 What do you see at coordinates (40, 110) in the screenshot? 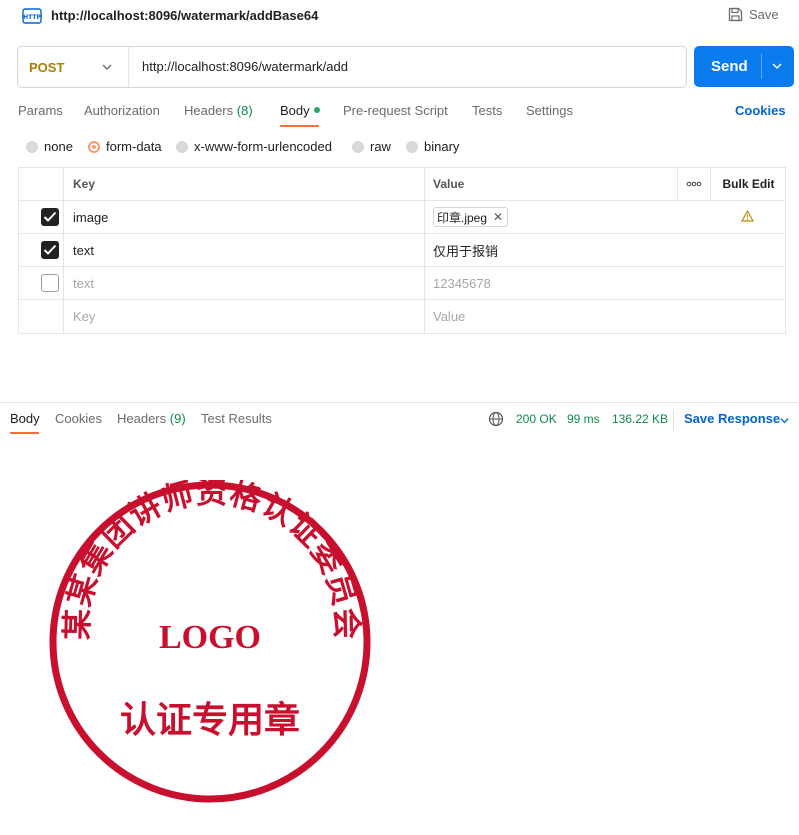
I see `tab-params: Params` at bounding box center [40, 110].